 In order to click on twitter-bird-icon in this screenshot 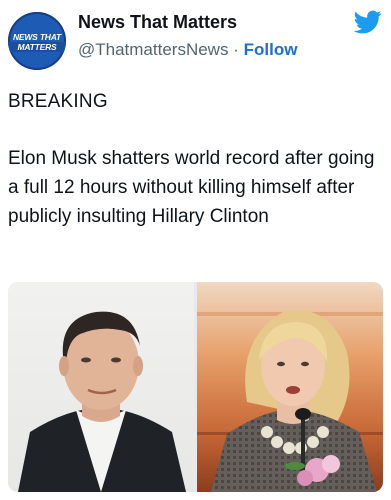, I will do `click(368, 22)`.